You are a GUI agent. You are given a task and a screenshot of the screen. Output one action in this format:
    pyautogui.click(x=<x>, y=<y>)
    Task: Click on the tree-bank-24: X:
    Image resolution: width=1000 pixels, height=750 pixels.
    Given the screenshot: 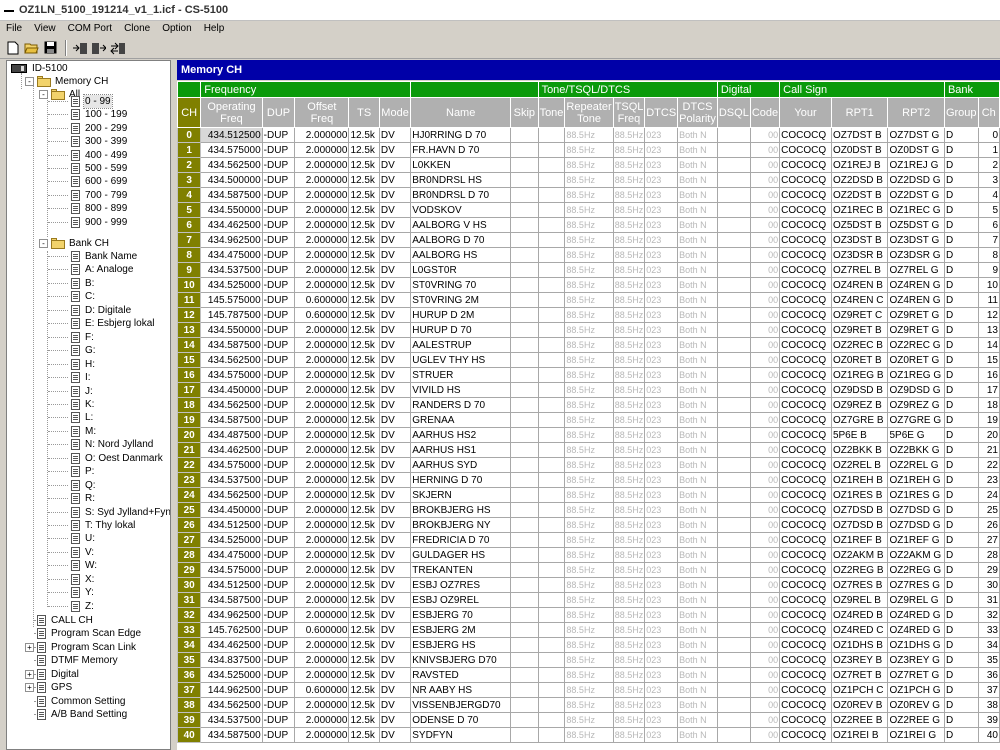 What is the action you would take?
    pyautogui.click(x=83, y=579)
    